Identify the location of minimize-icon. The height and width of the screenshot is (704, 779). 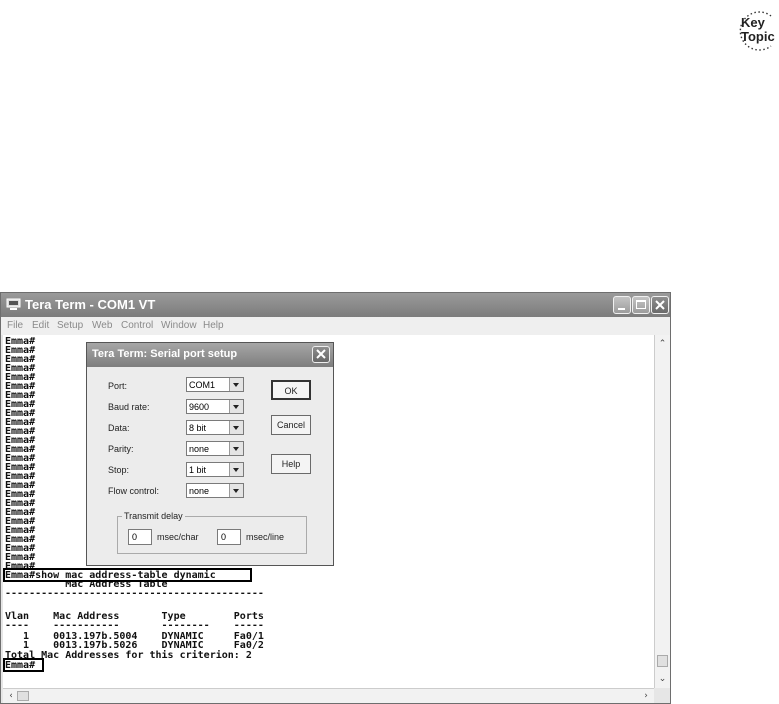
(621, 309).